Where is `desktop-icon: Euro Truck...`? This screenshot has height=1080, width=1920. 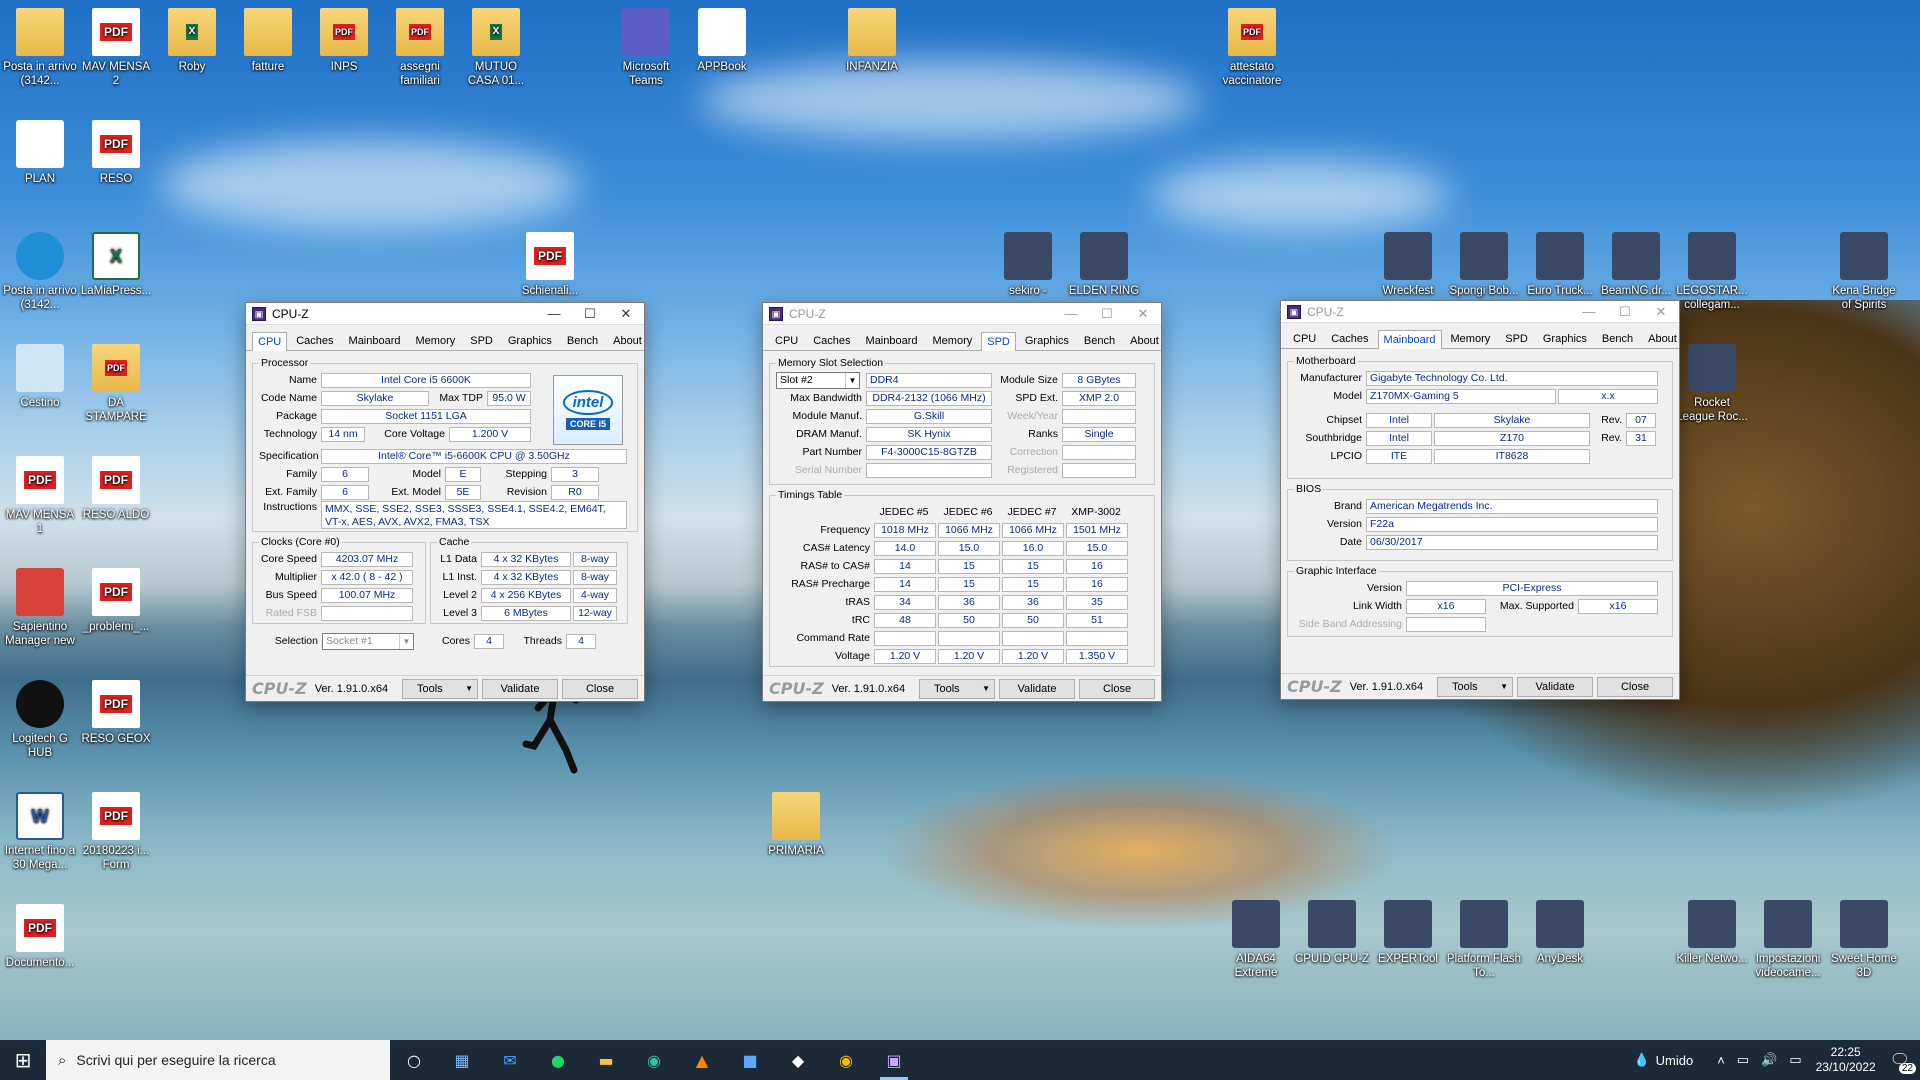
desktop-icon: Euro Truck... is located at coordinates (1560, 265).